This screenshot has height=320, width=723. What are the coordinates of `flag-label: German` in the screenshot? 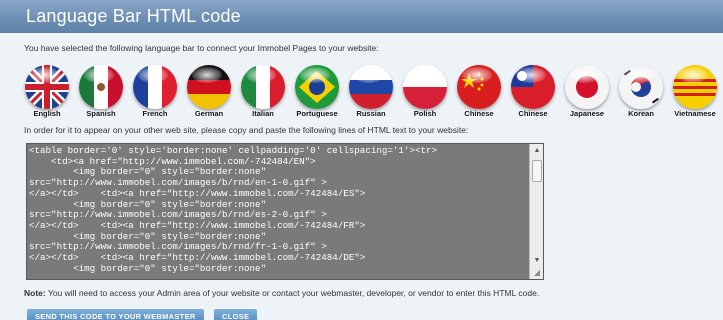 It's located at (209, 113).